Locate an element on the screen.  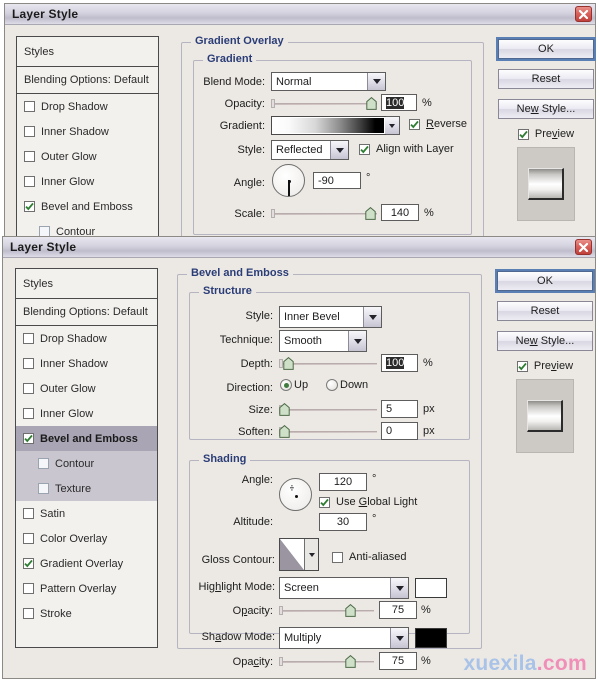
shading-angle-dial is located at coordinates (295, 494).